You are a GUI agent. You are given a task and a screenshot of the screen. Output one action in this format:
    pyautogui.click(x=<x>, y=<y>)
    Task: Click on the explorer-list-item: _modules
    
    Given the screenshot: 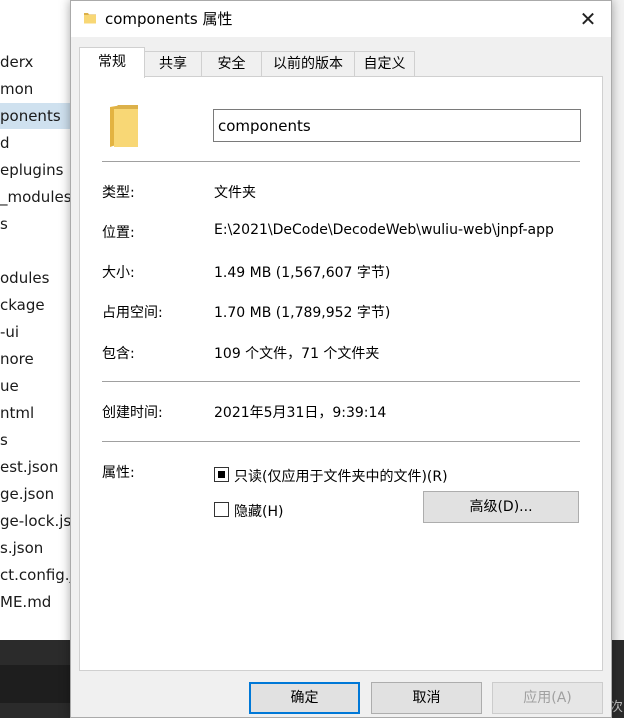 What is the action you would take?
    pyautogui.click(x=37, y=197)
    